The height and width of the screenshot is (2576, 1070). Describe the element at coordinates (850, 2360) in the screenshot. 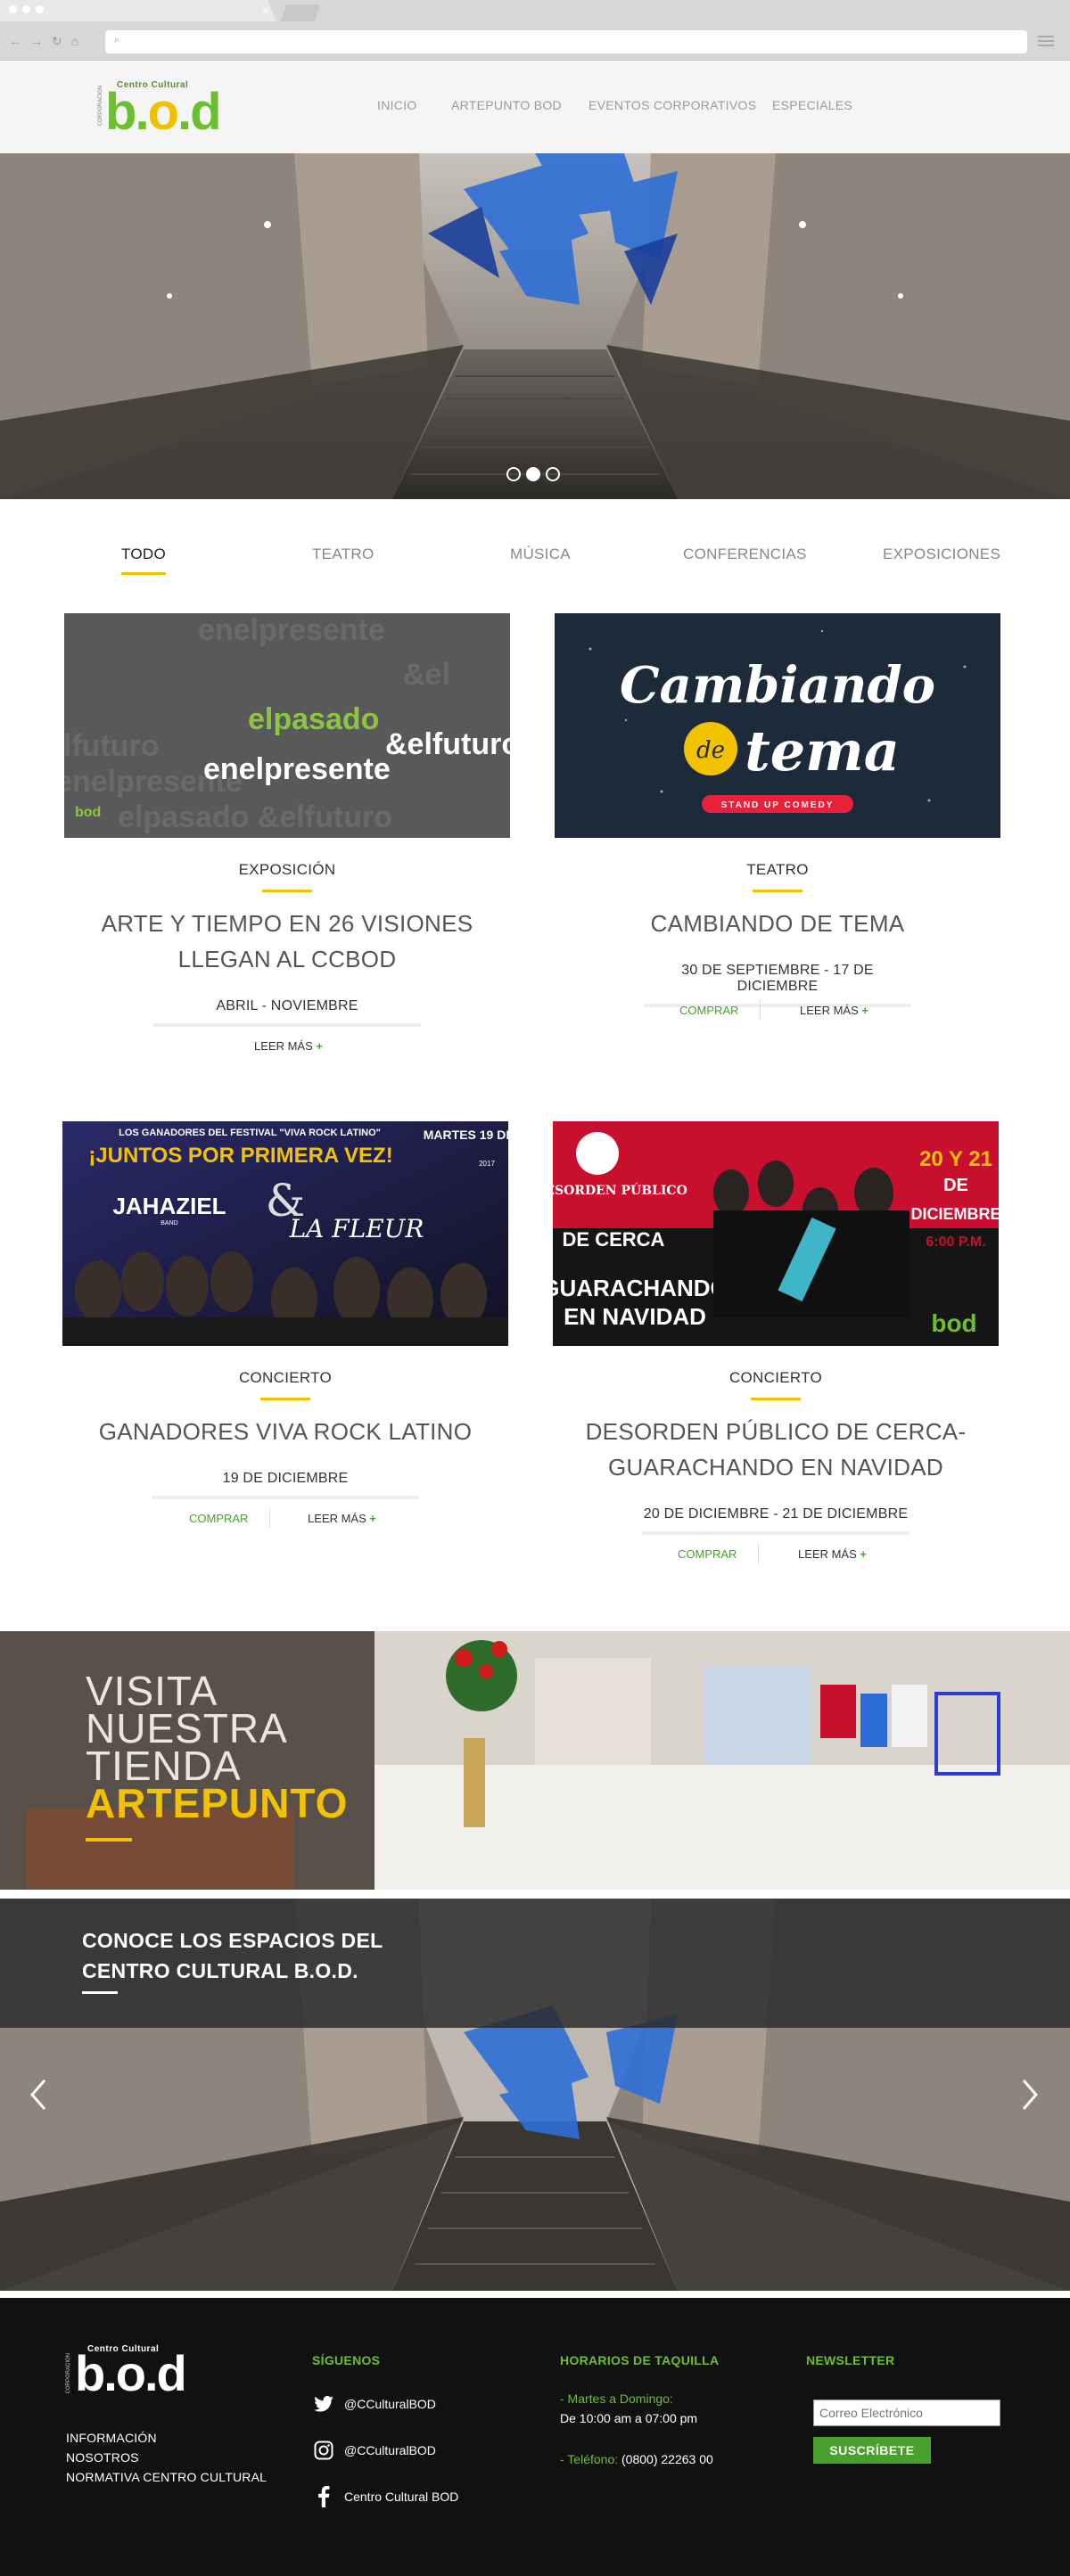

I see `newsletter-heading: NEWSLETTER` at that location.